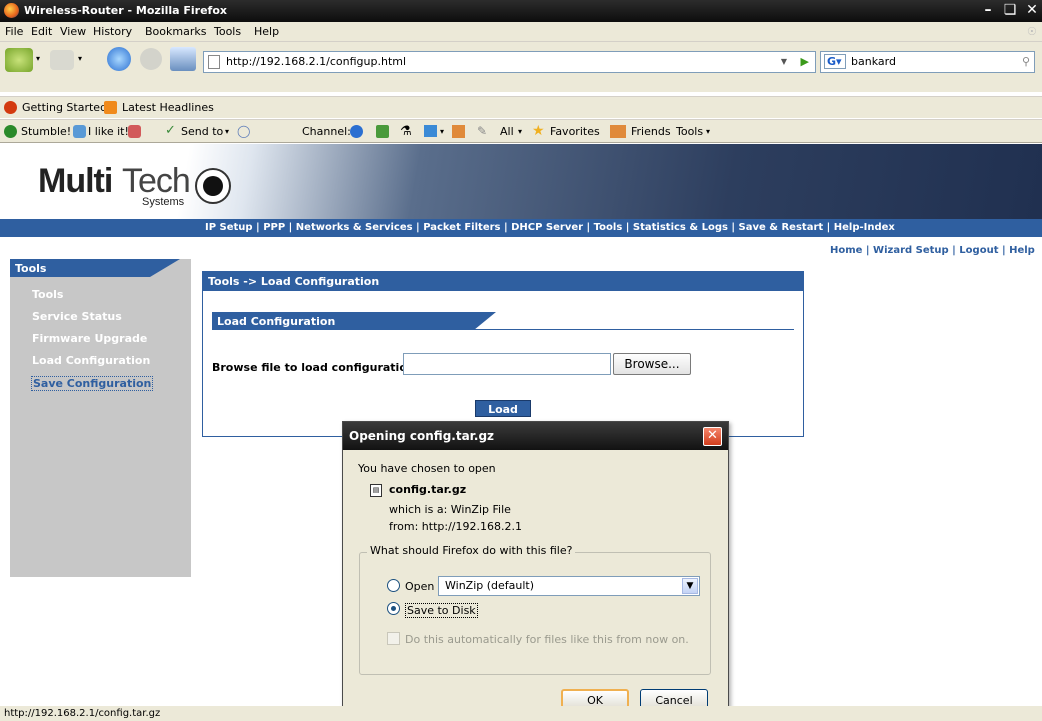  Describe the element at coordinates (1010, 10) in the screenshot. I see `maximize-button: ❏` at that location.